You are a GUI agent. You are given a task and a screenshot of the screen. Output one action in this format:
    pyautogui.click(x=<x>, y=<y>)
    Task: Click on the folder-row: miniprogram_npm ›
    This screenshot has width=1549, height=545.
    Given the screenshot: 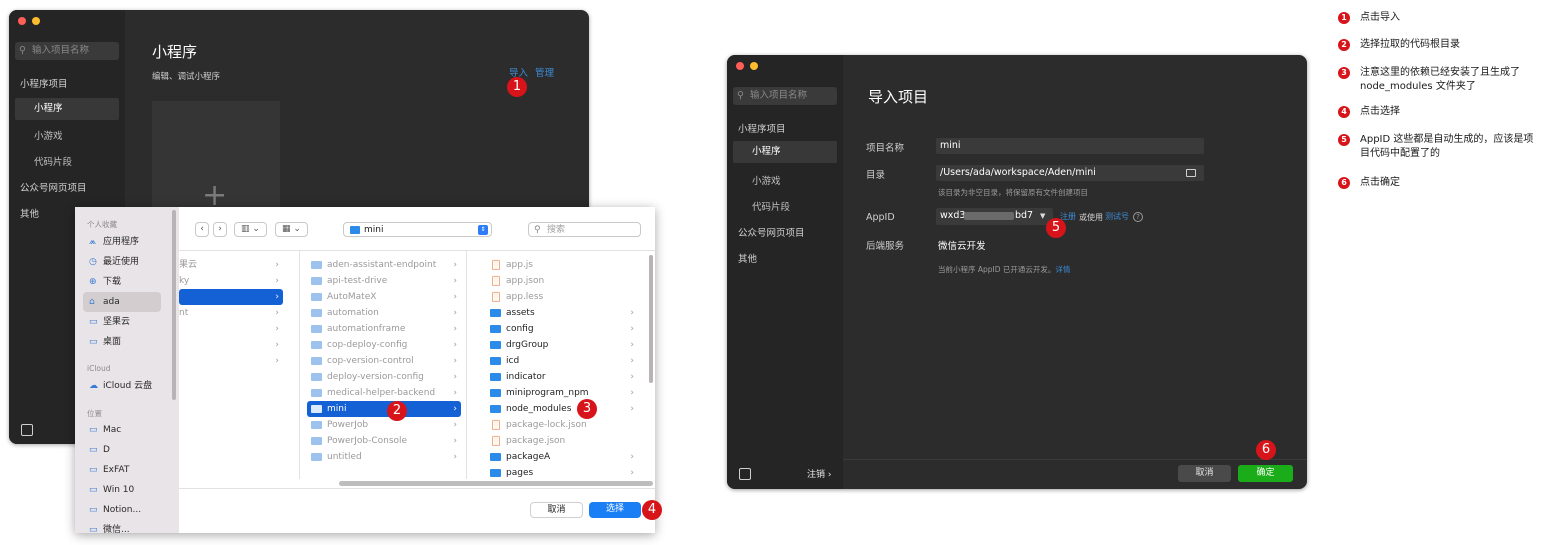 What is the action you would take?
    pyautogui.click(x=562, y=393)
    